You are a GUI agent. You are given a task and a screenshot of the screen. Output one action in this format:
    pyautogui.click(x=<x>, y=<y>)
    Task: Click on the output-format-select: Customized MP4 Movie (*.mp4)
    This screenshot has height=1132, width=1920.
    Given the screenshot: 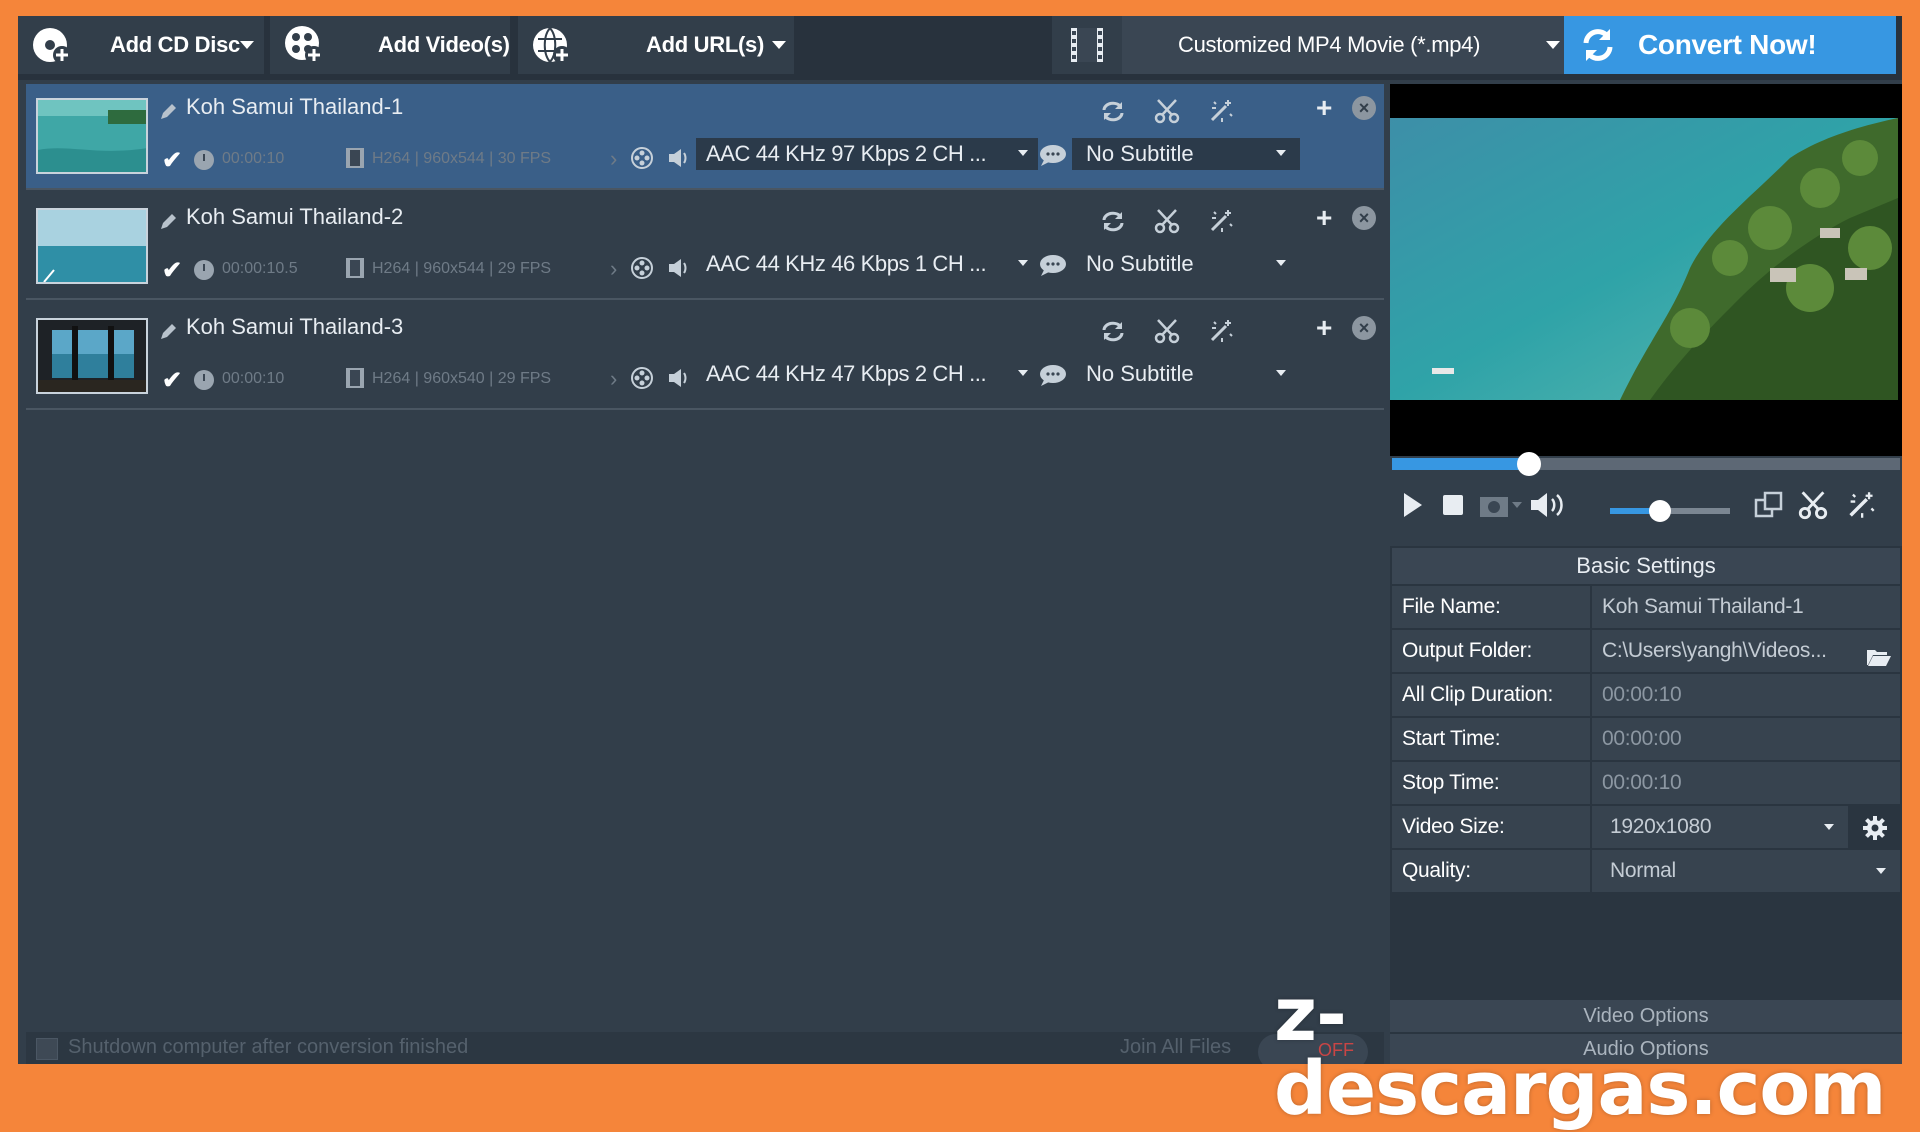 What is the action you would take?
    pyautogui.click(x=1313, y=45)
    